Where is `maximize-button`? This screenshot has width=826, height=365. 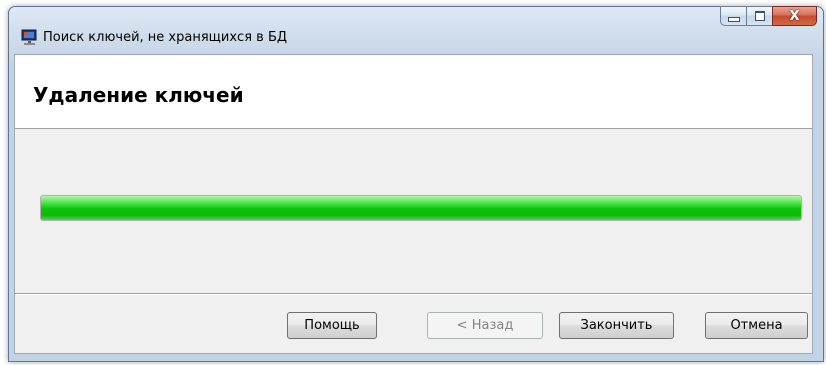 maximize-button is located at coordinates (759, 16).